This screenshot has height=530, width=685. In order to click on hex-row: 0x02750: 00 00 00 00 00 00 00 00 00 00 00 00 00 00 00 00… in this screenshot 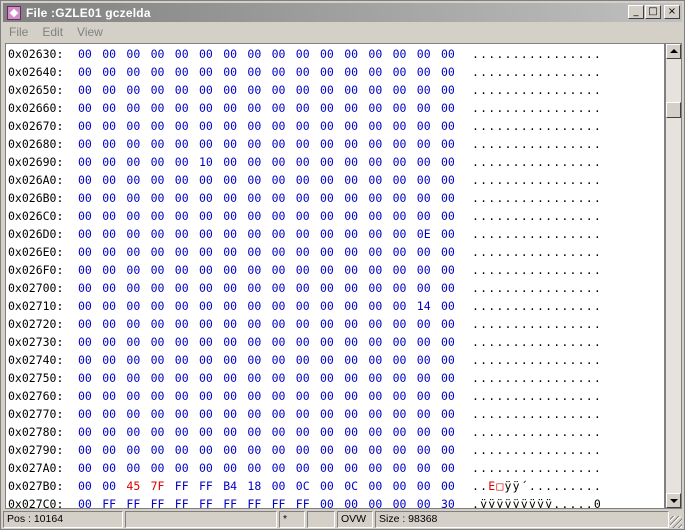, I will do `click(335, 378)`.